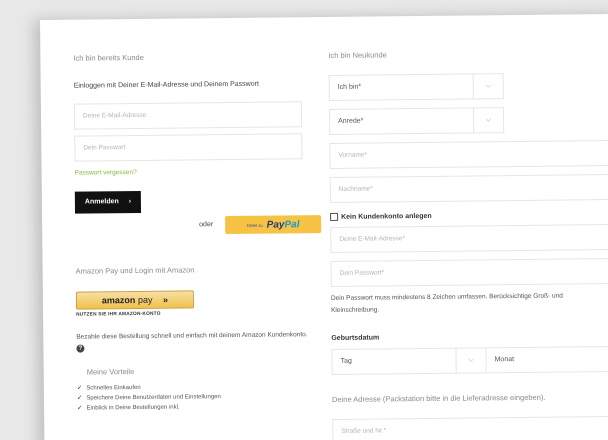 Image resolution: width=608 pixels, height=440 pixels. I want to click on paypal-logo-b: Pal, so click(292, 224).